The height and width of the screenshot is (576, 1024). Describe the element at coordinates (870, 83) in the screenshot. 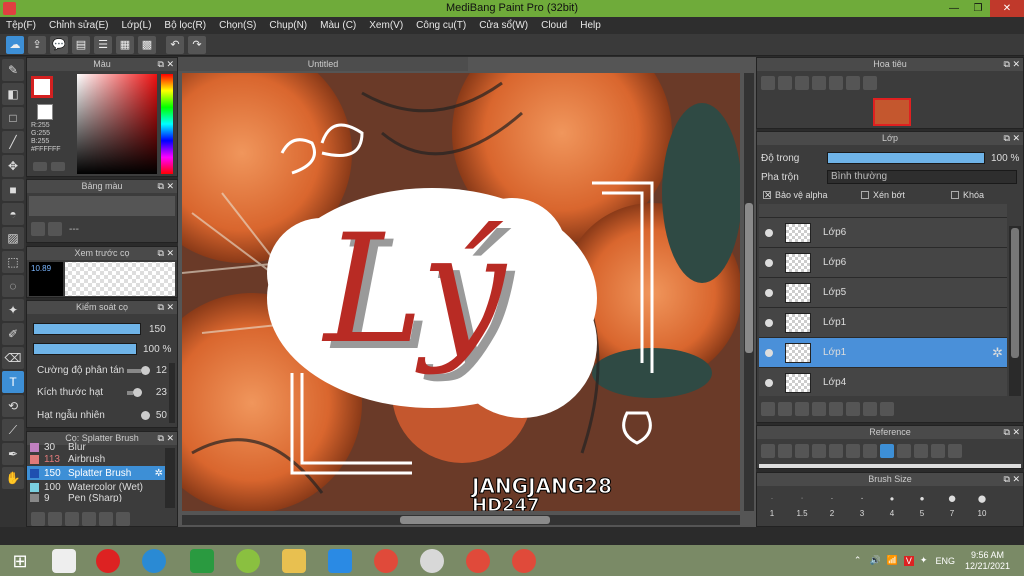

I see `flip-icon` at that location.